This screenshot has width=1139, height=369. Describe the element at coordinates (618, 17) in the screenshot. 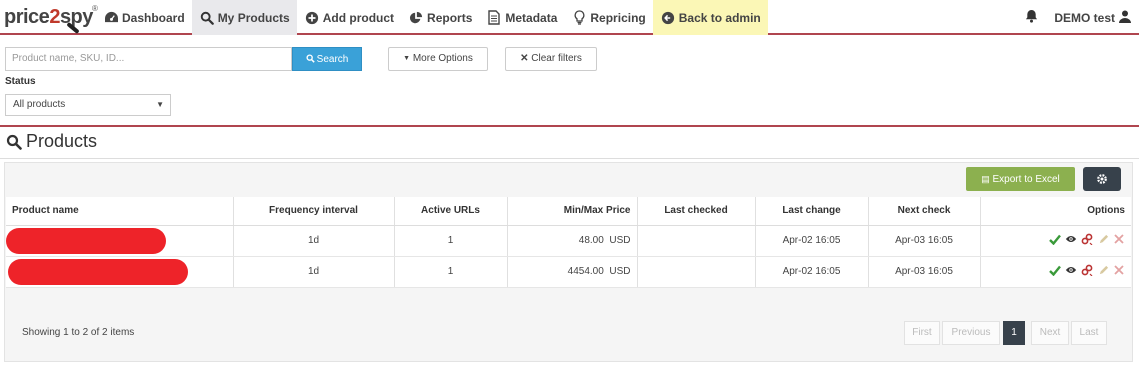

I see `nav-repricing-label: Repricing` at that location.